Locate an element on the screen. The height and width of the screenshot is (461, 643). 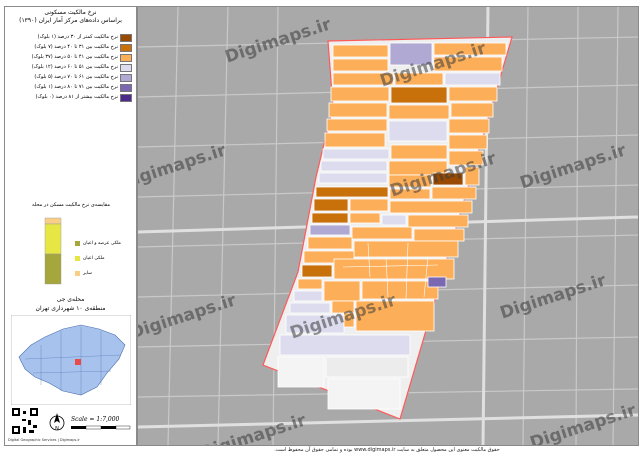
legend-label: نرخ مالکیت بین ۶۱ تا ۷۰ درصد (۵ بلوک) is located at coordinates (76, 77).